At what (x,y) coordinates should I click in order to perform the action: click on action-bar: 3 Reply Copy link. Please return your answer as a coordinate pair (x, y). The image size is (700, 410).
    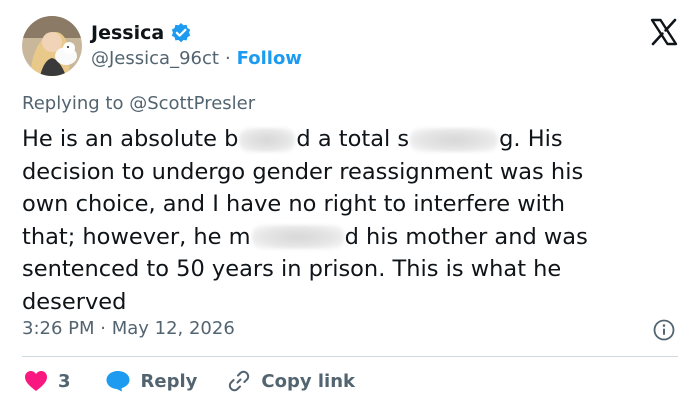
    Looking at the image, I should click on (189, 381).